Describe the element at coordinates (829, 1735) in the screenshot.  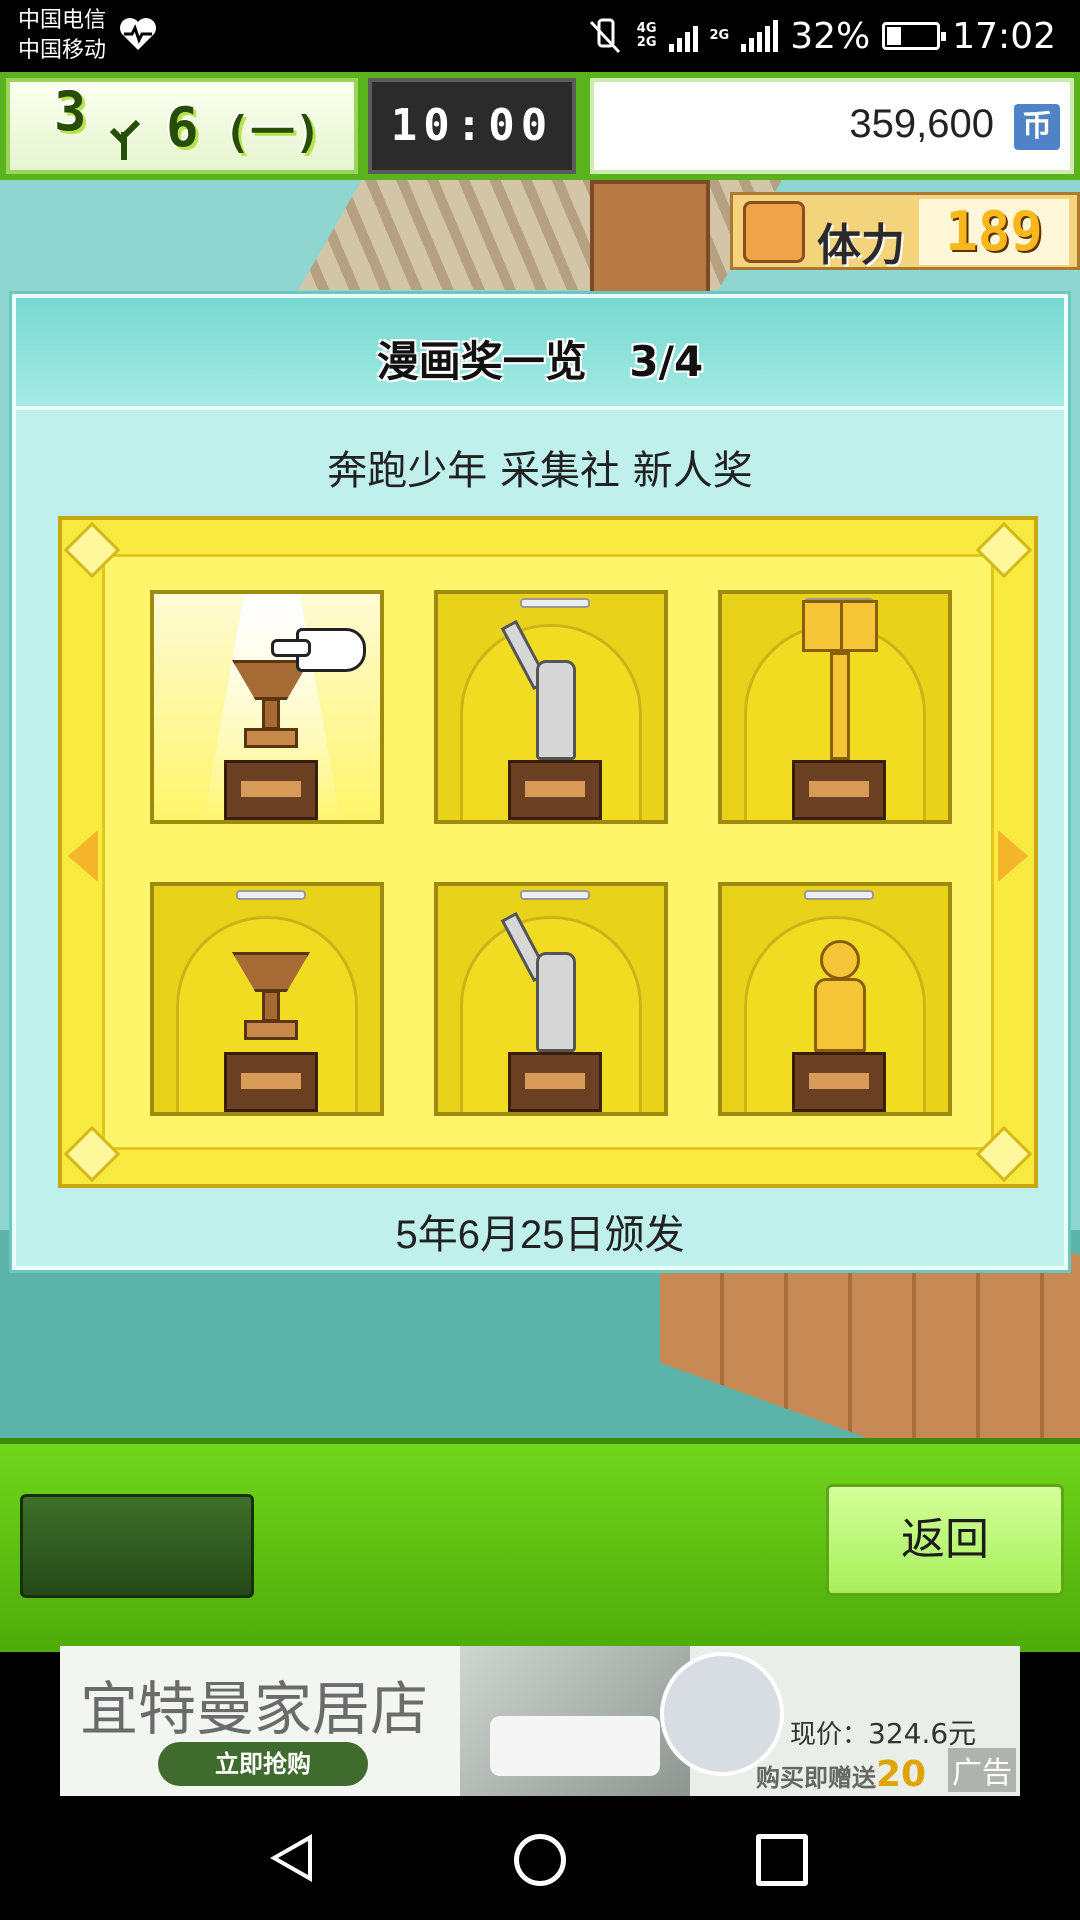
I see `ad-price-label: 现价：` at that location.